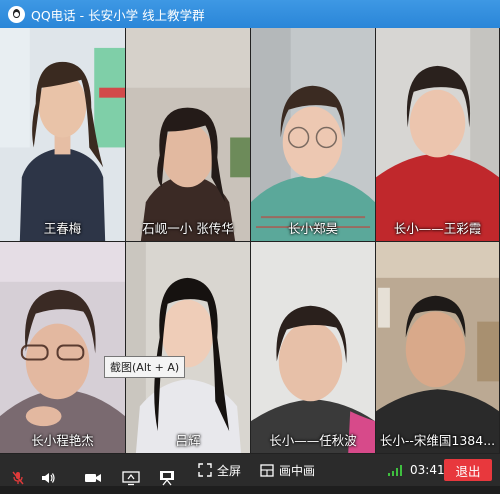 This screenshot has height=494, width=500. I want to click on speaker-icon, so click(48, 478).